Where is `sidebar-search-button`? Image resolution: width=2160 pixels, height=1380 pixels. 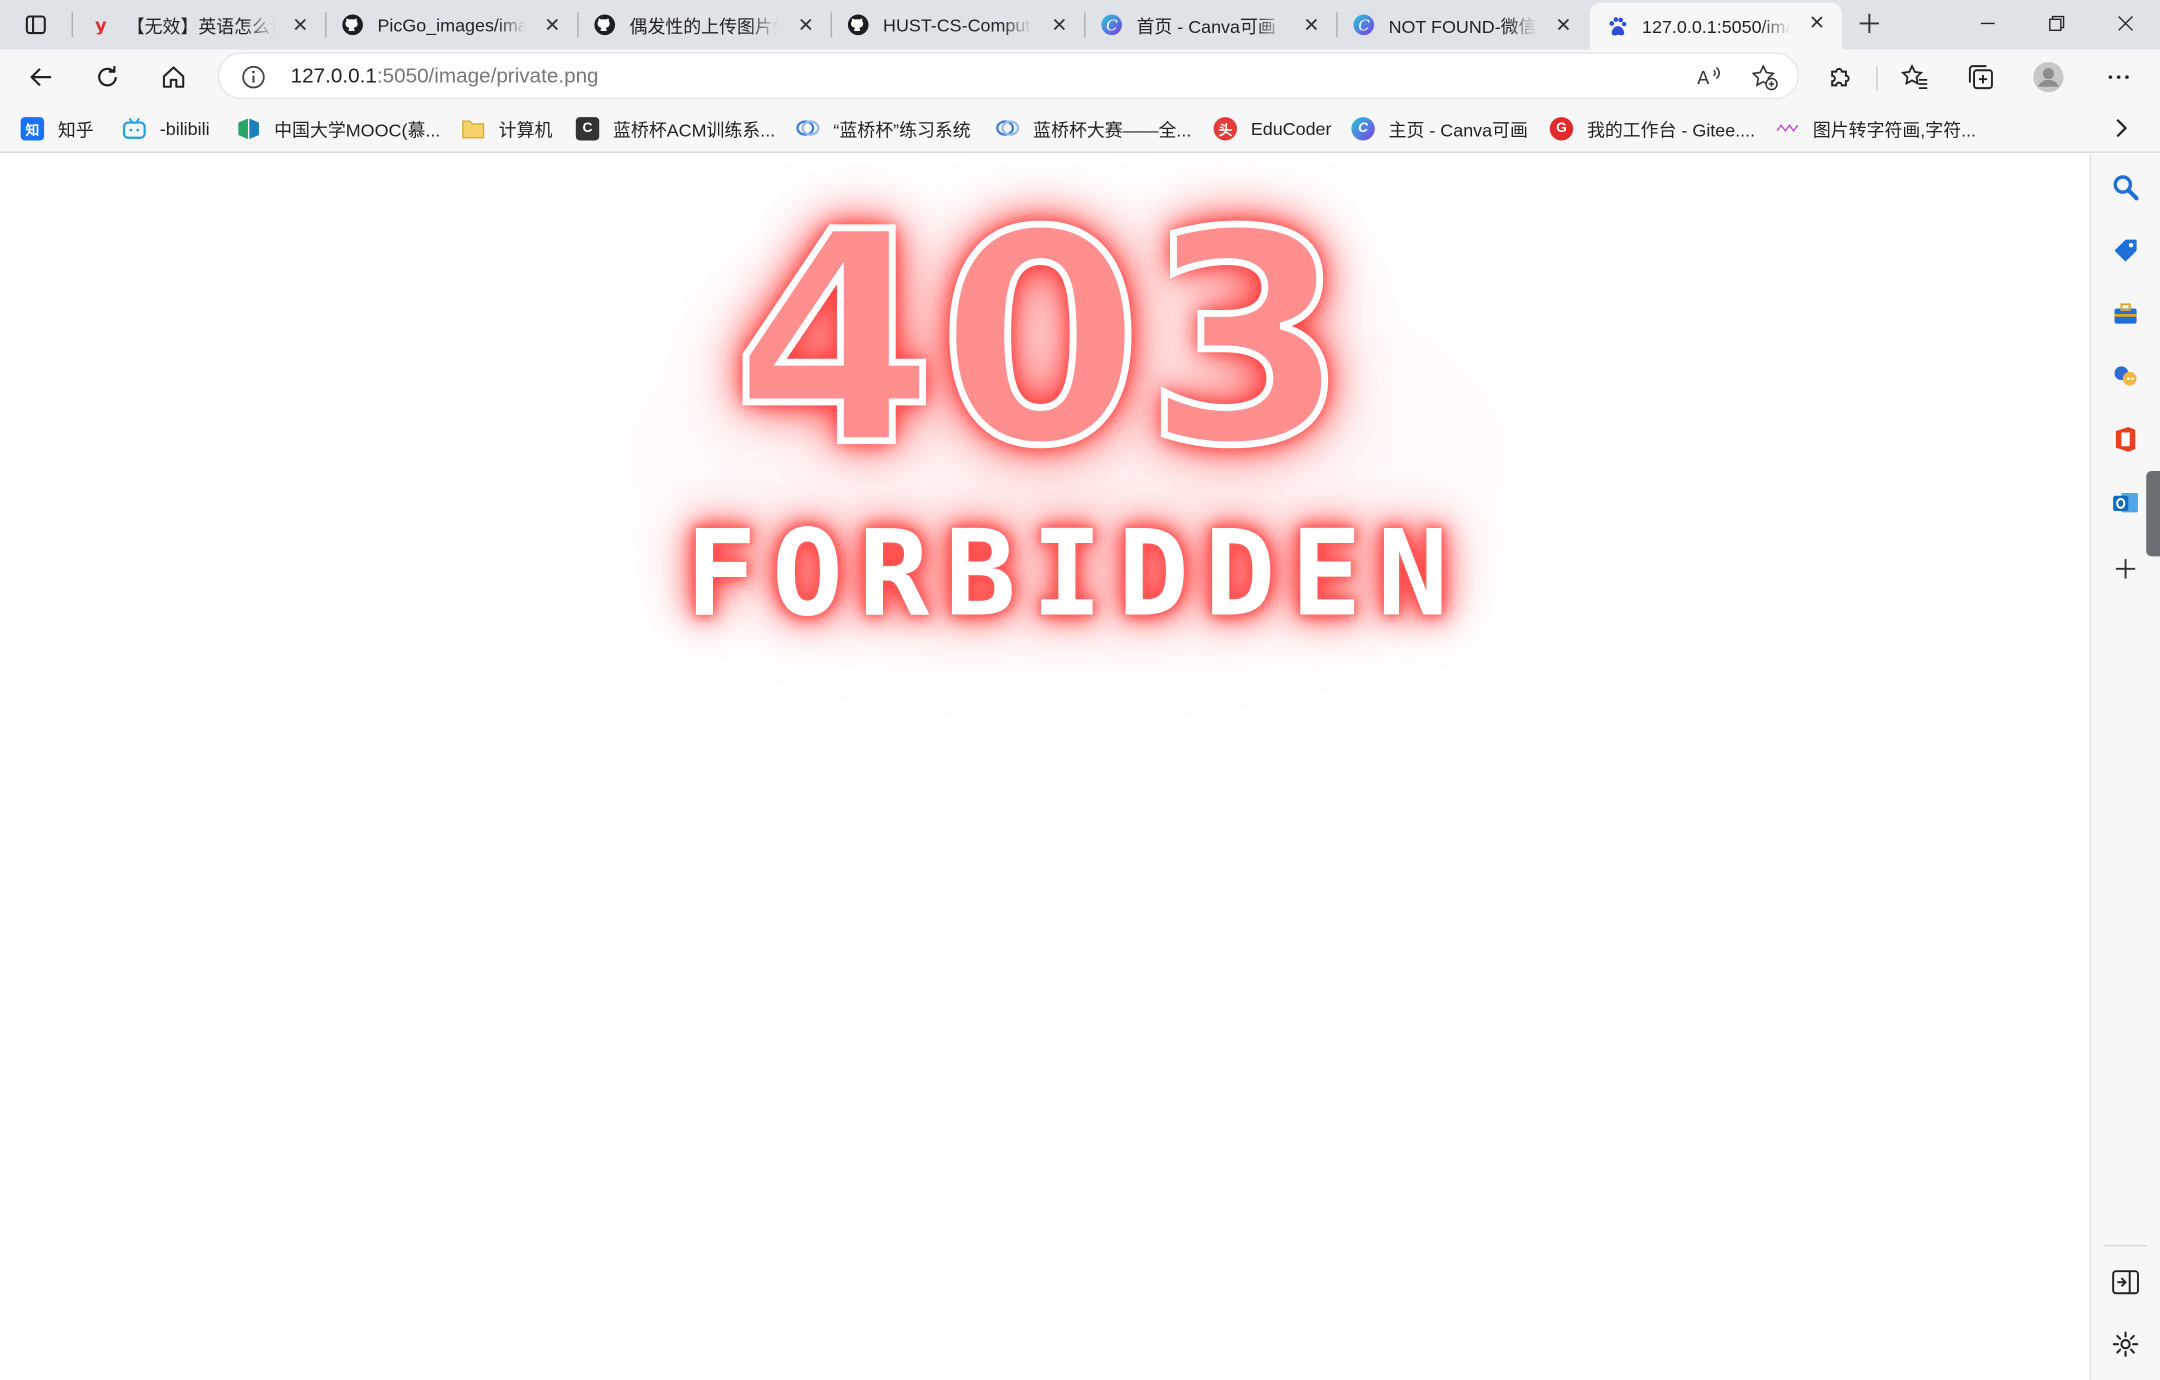
sidebar-search-button is located at coordinates (2125, 187).